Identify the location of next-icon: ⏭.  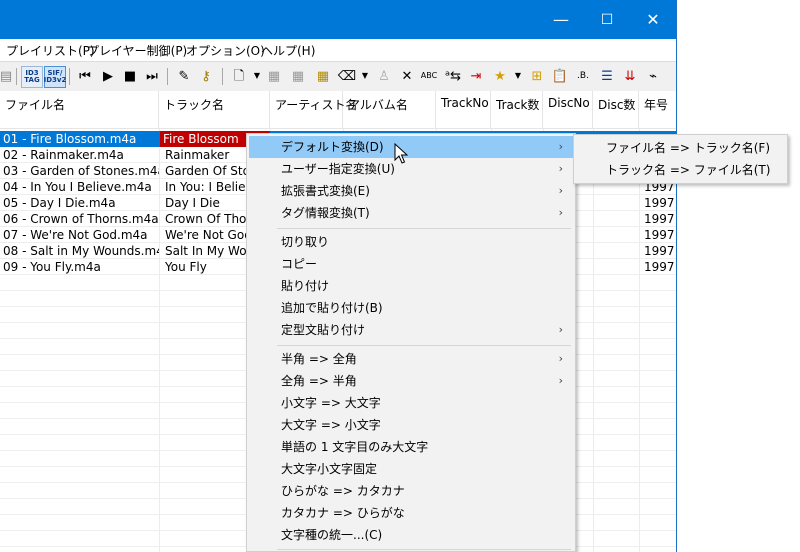
(152, 76).